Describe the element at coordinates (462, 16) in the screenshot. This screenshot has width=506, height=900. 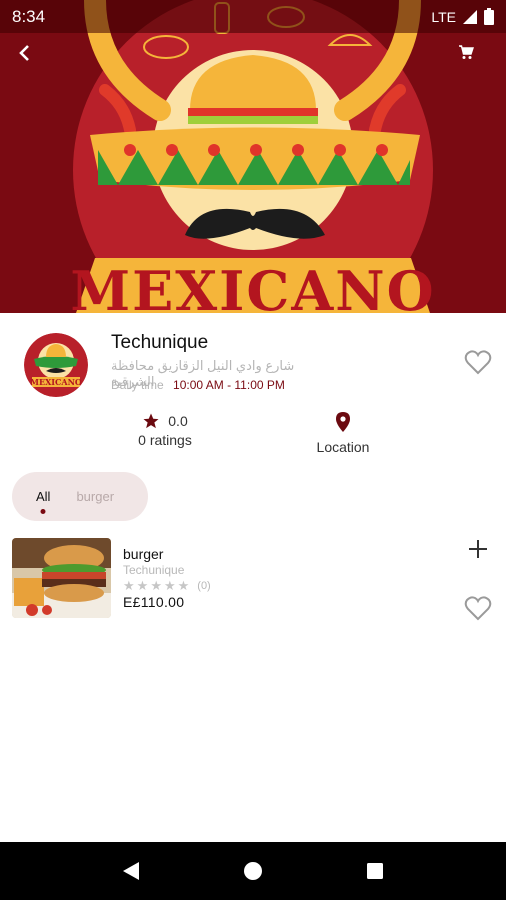
I see `status-icons: LTE` at that location.